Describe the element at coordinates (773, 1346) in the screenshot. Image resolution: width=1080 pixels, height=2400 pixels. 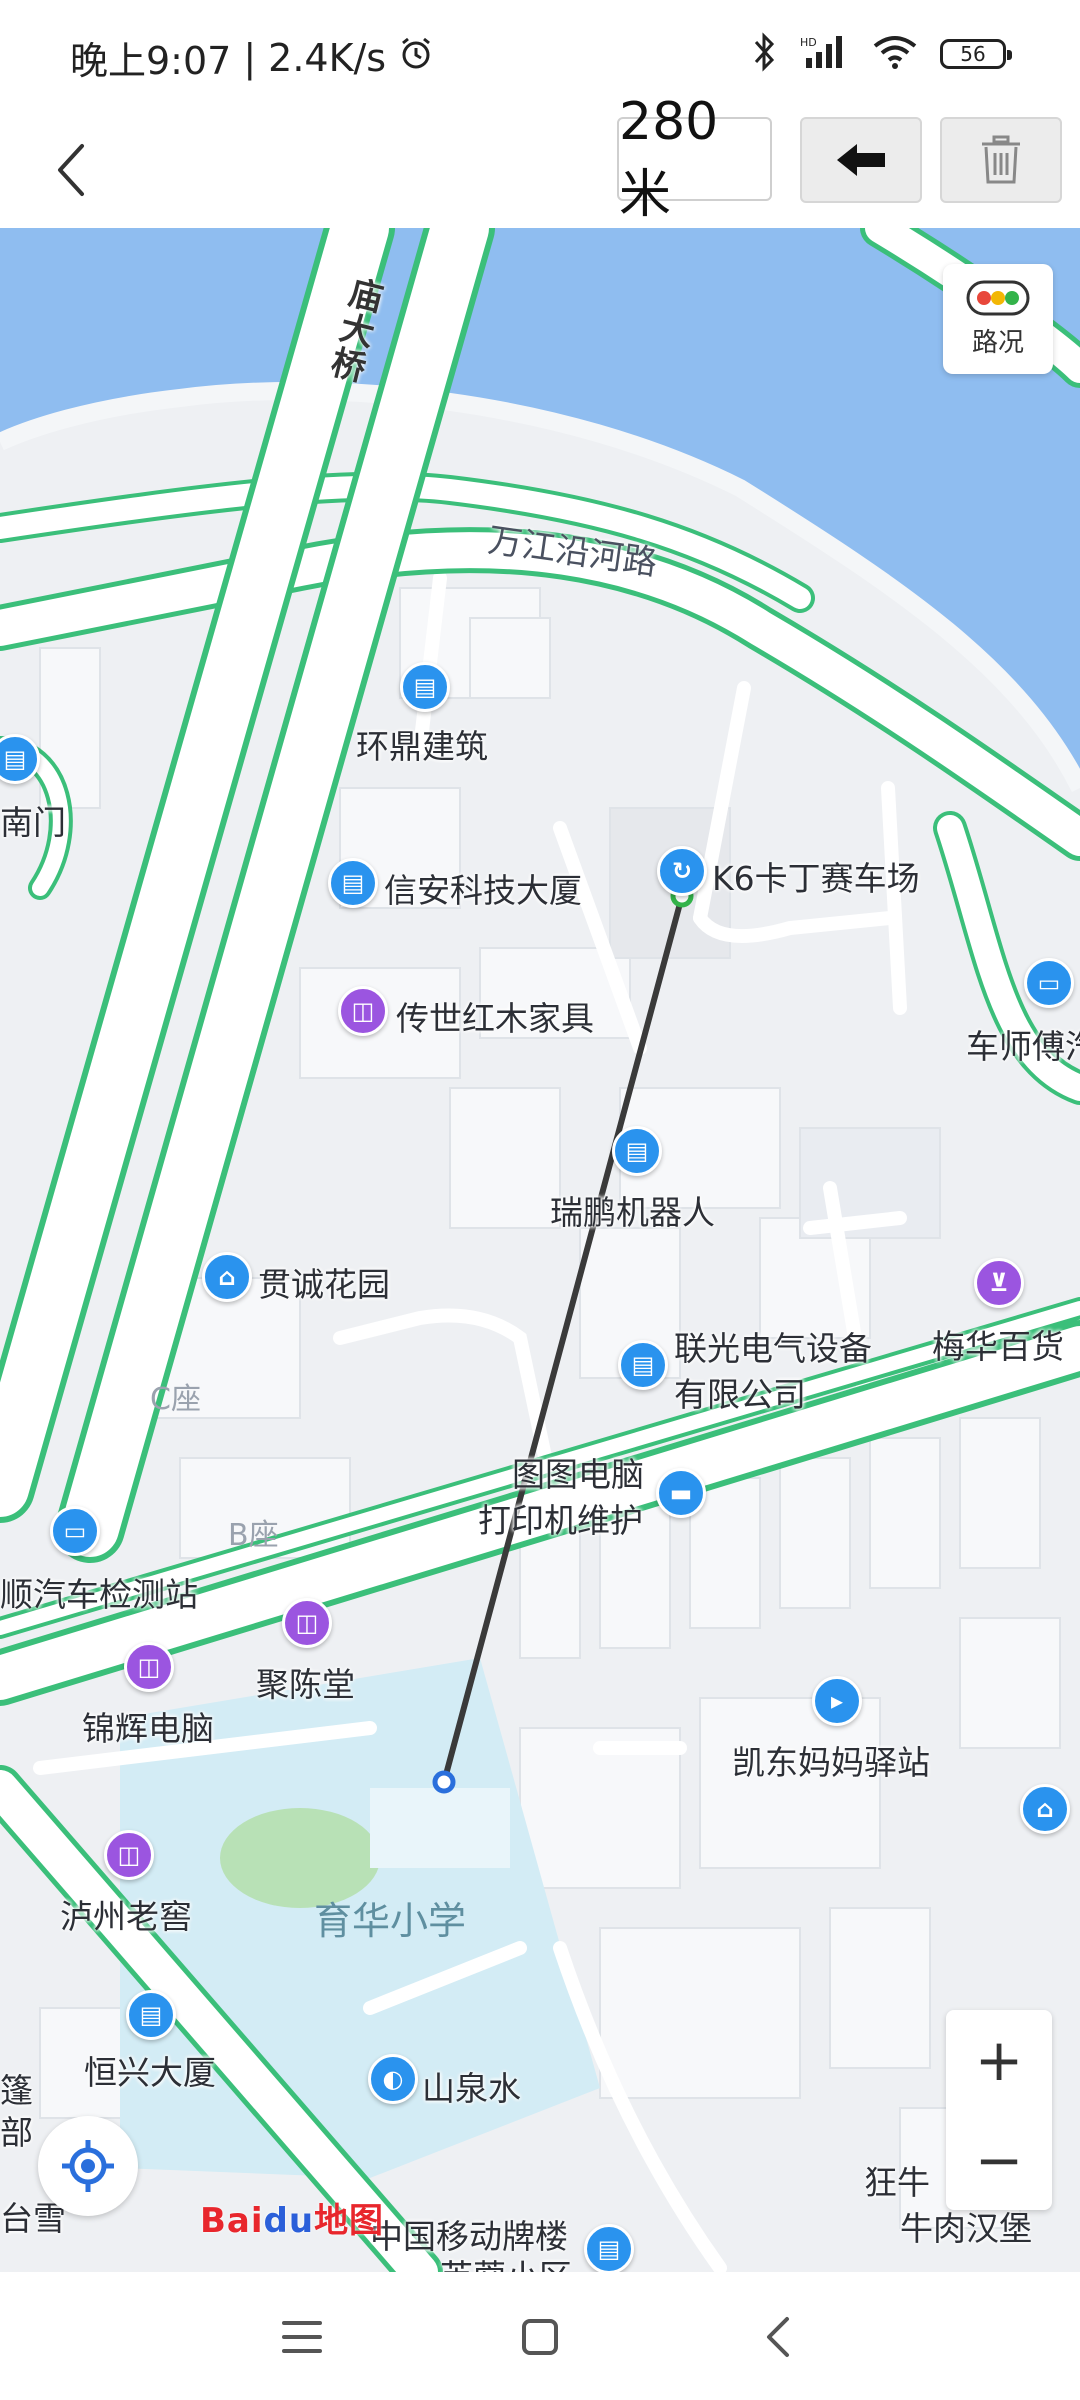
I see `poi-label-lianguang-1: 联光电气设备` at that location.